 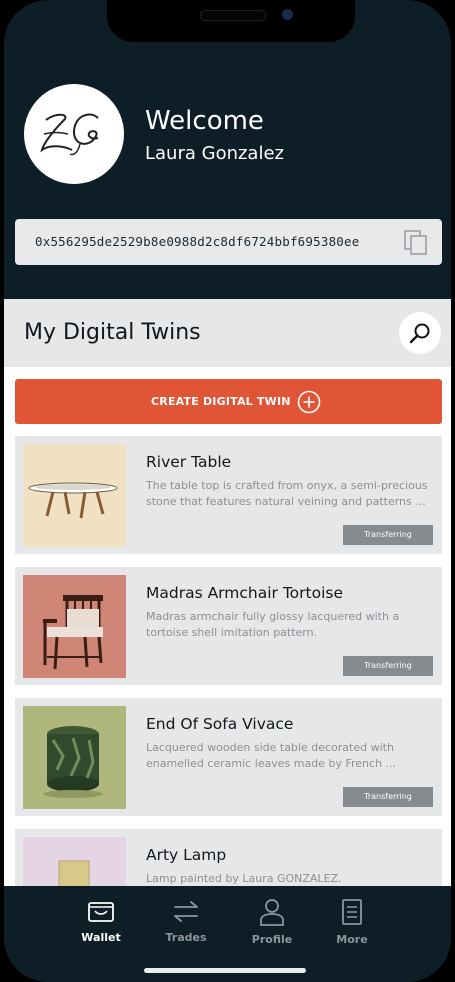 I want to click on tab-wallet: Wallet, so click(x=101, y=928).